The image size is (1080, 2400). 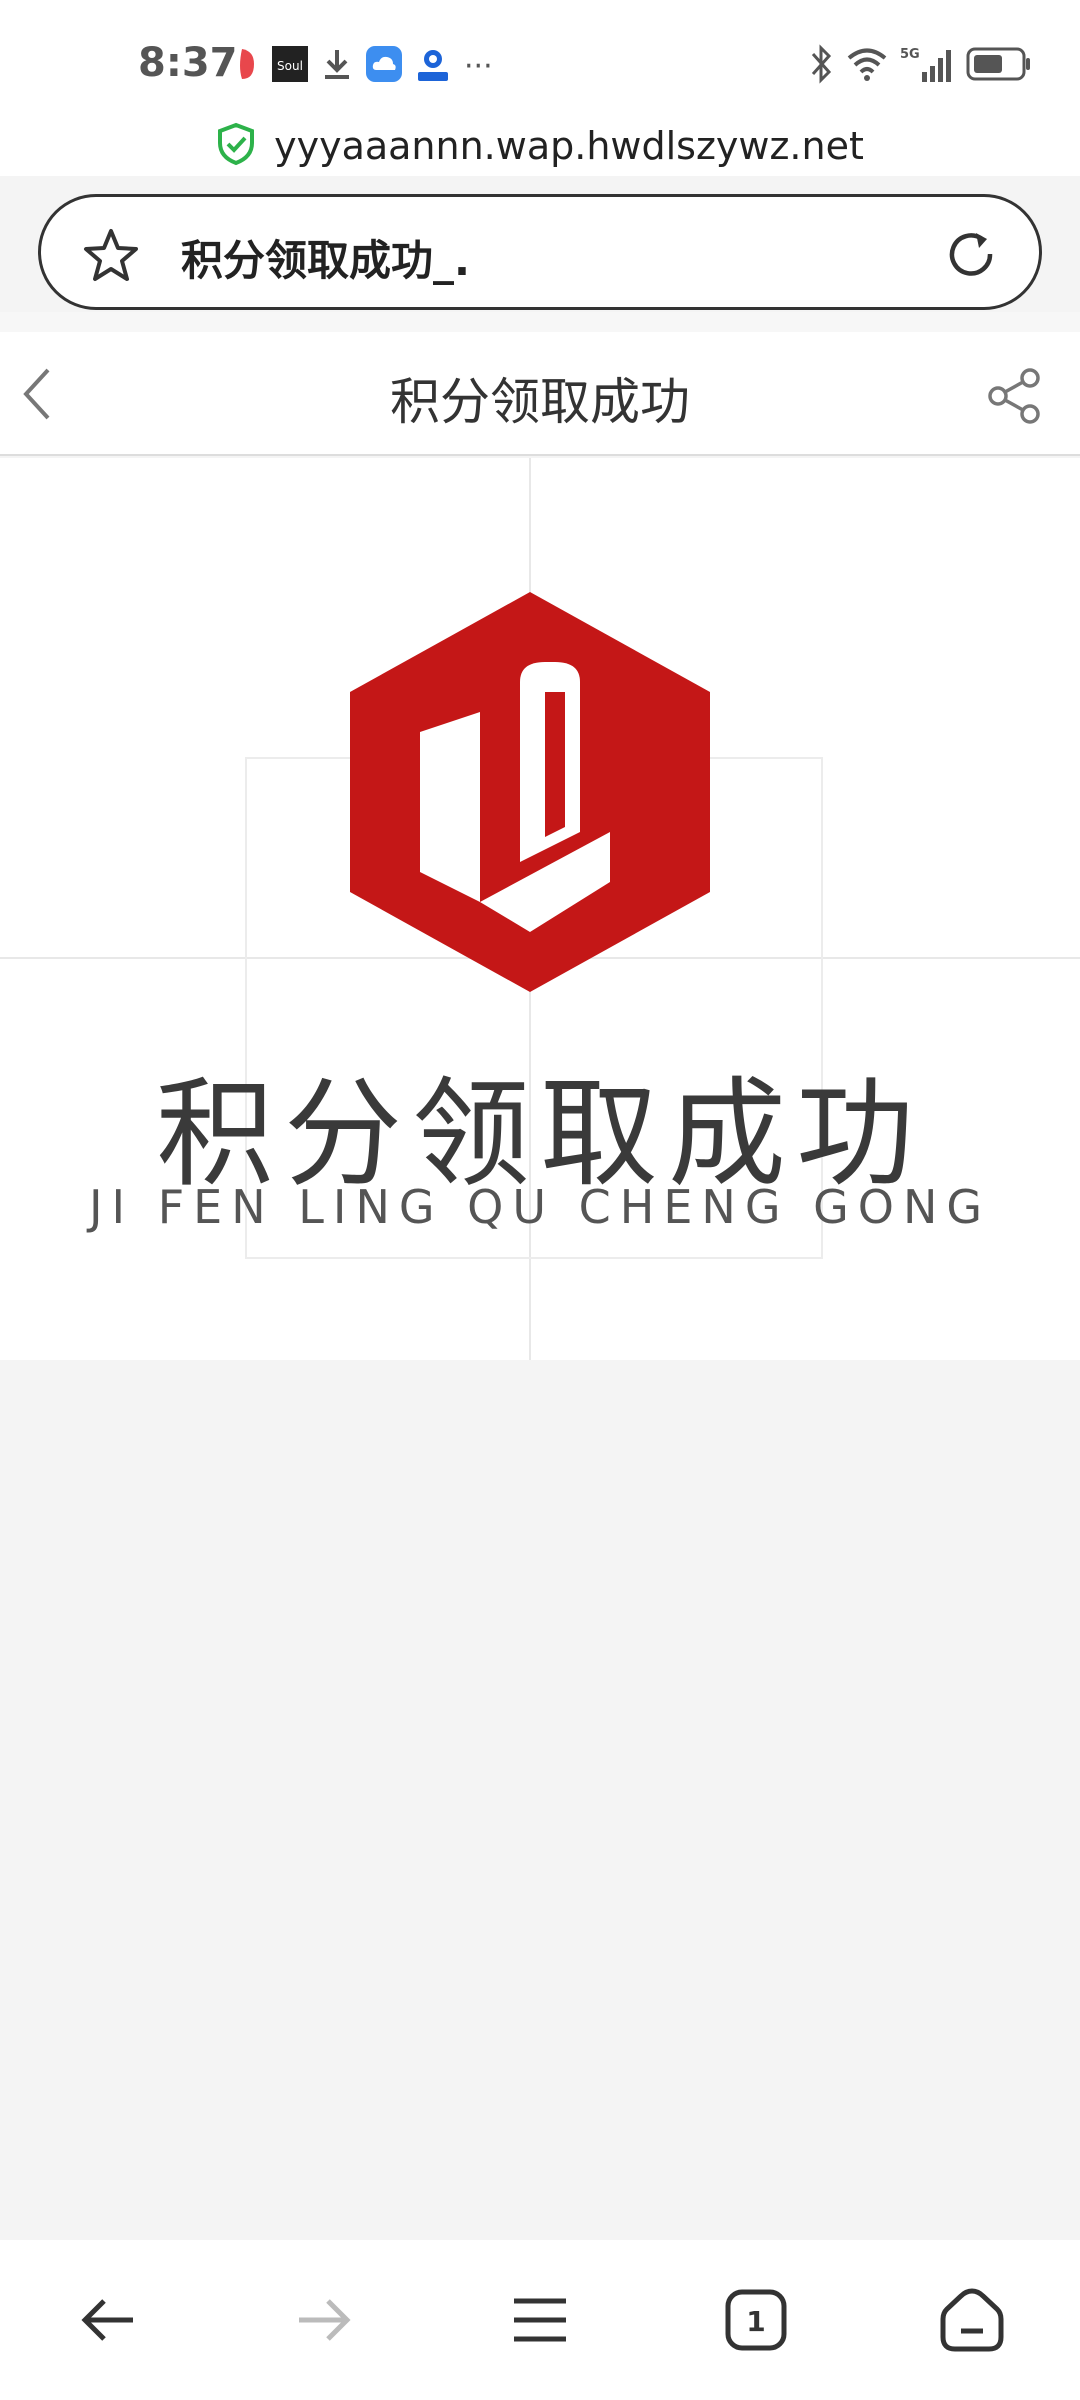 What do you see at coordinates (867, 66) in the screenshot?
I see `wifi-icon` at bounding box center [867, 66].